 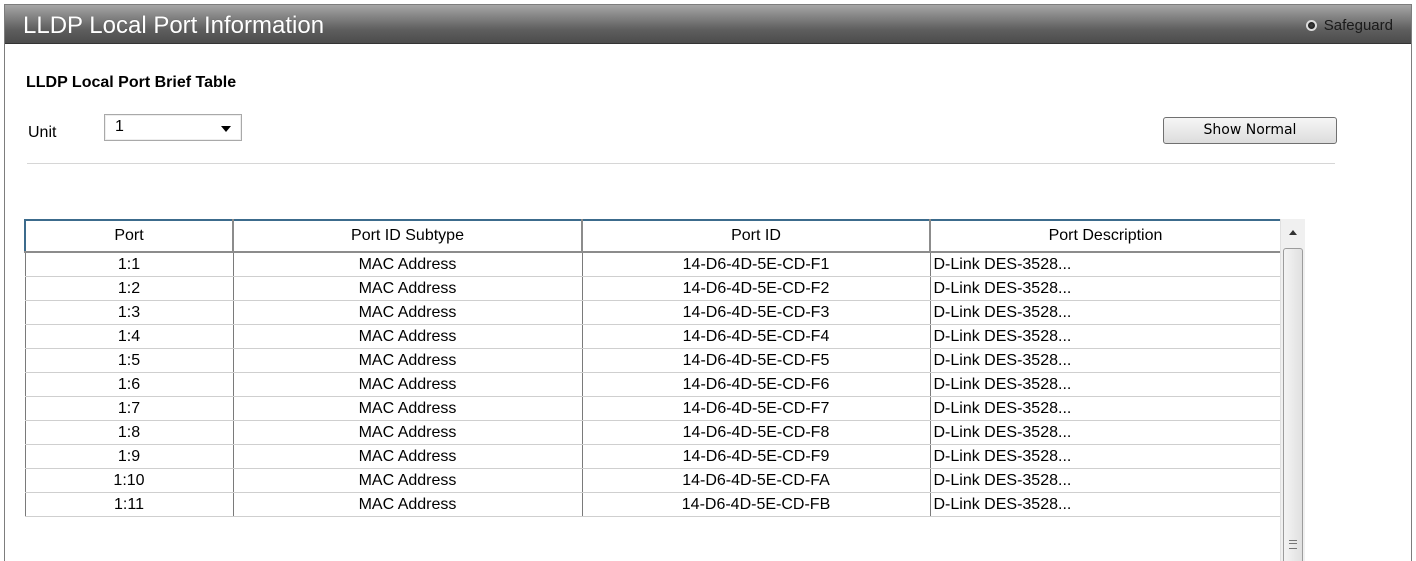 I want to click on table-scrollbar, so click(x=1292, y=390).